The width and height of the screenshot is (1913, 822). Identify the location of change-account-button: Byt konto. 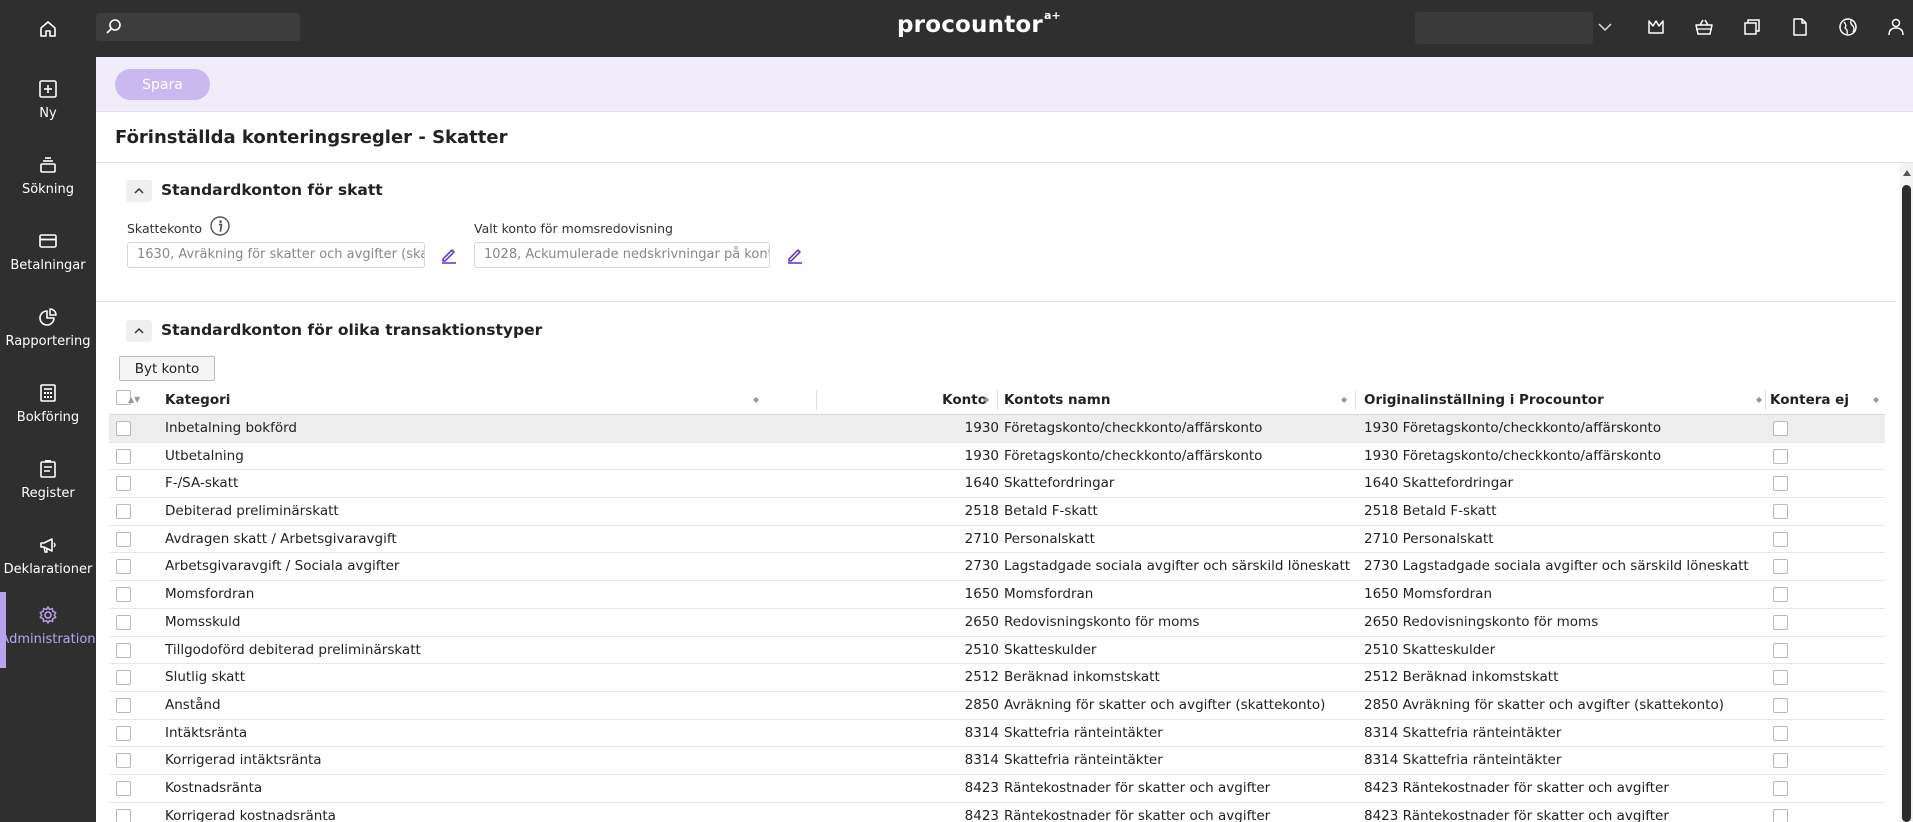
(167, 368).